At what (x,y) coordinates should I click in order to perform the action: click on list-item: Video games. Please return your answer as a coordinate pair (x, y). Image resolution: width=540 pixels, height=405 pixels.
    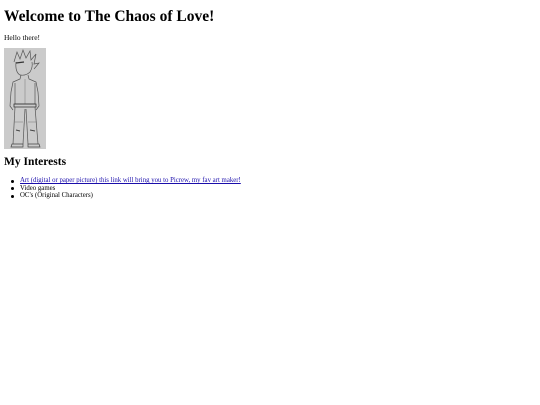
    Looking at the image, I should click on (122, 189).